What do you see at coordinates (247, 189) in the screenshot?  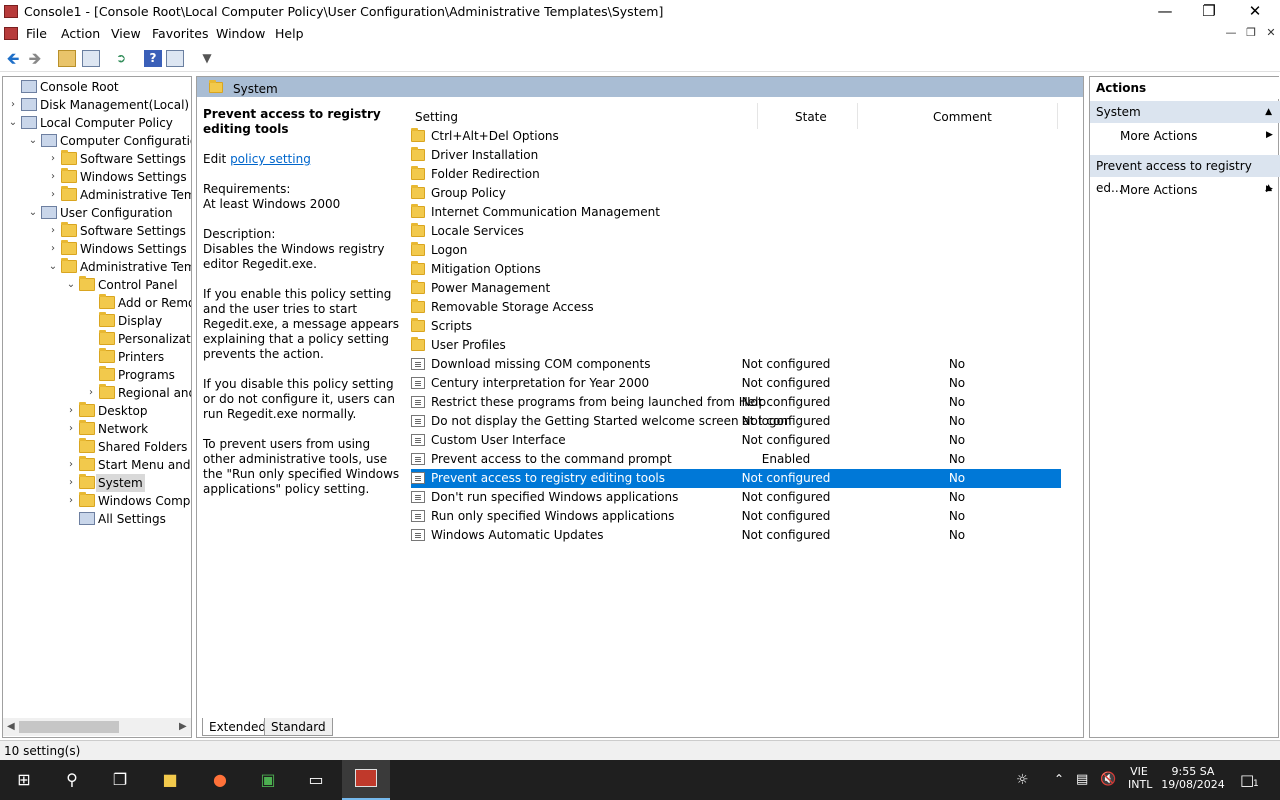 I see `requirements-label: Requirements:` at bounding box center [247, 189].